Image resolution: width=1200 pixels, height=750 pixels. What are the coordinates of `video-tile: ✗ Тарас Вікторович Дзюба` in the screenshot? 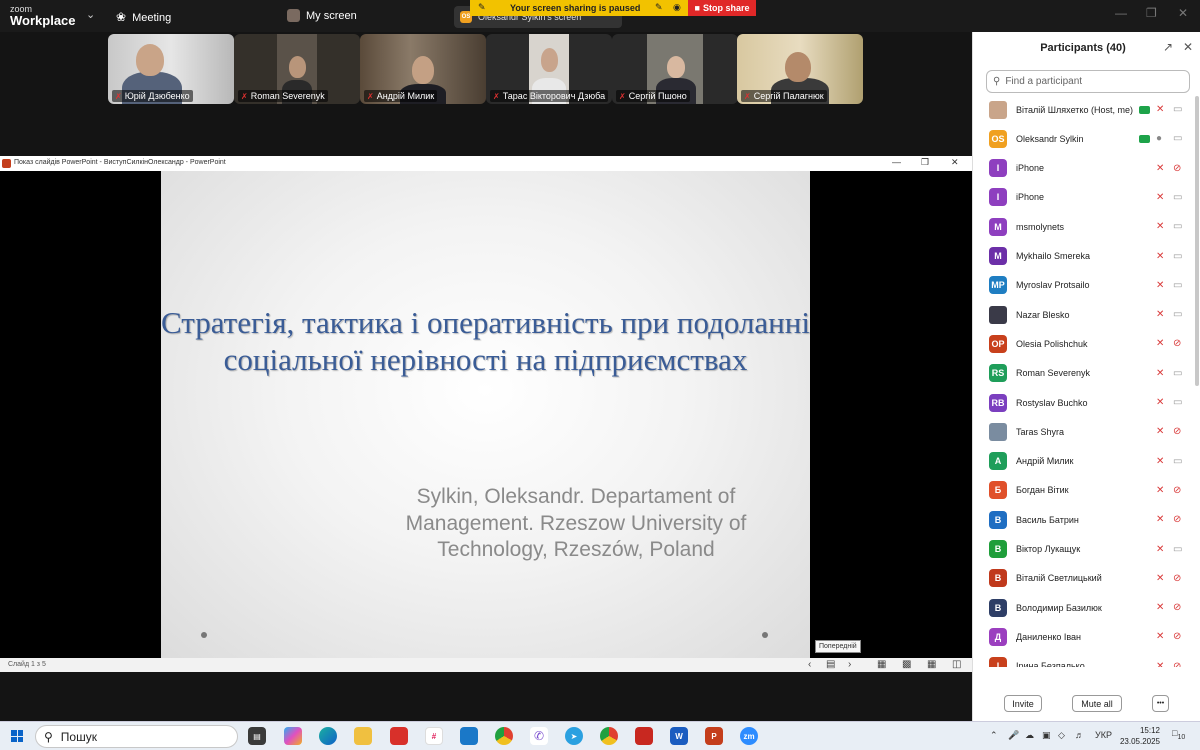 It's located at (549, 69).